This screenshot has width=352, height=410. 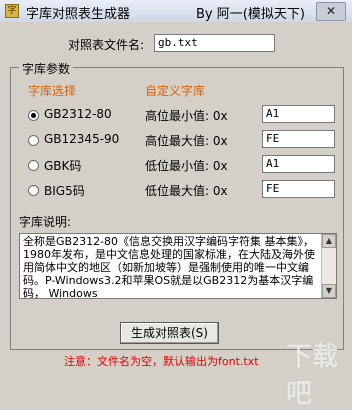 What do you see at coordinates (329, 241) in the screenshot?
I see `scroll-up-icon: ▲` at bounding box center [329, 241].